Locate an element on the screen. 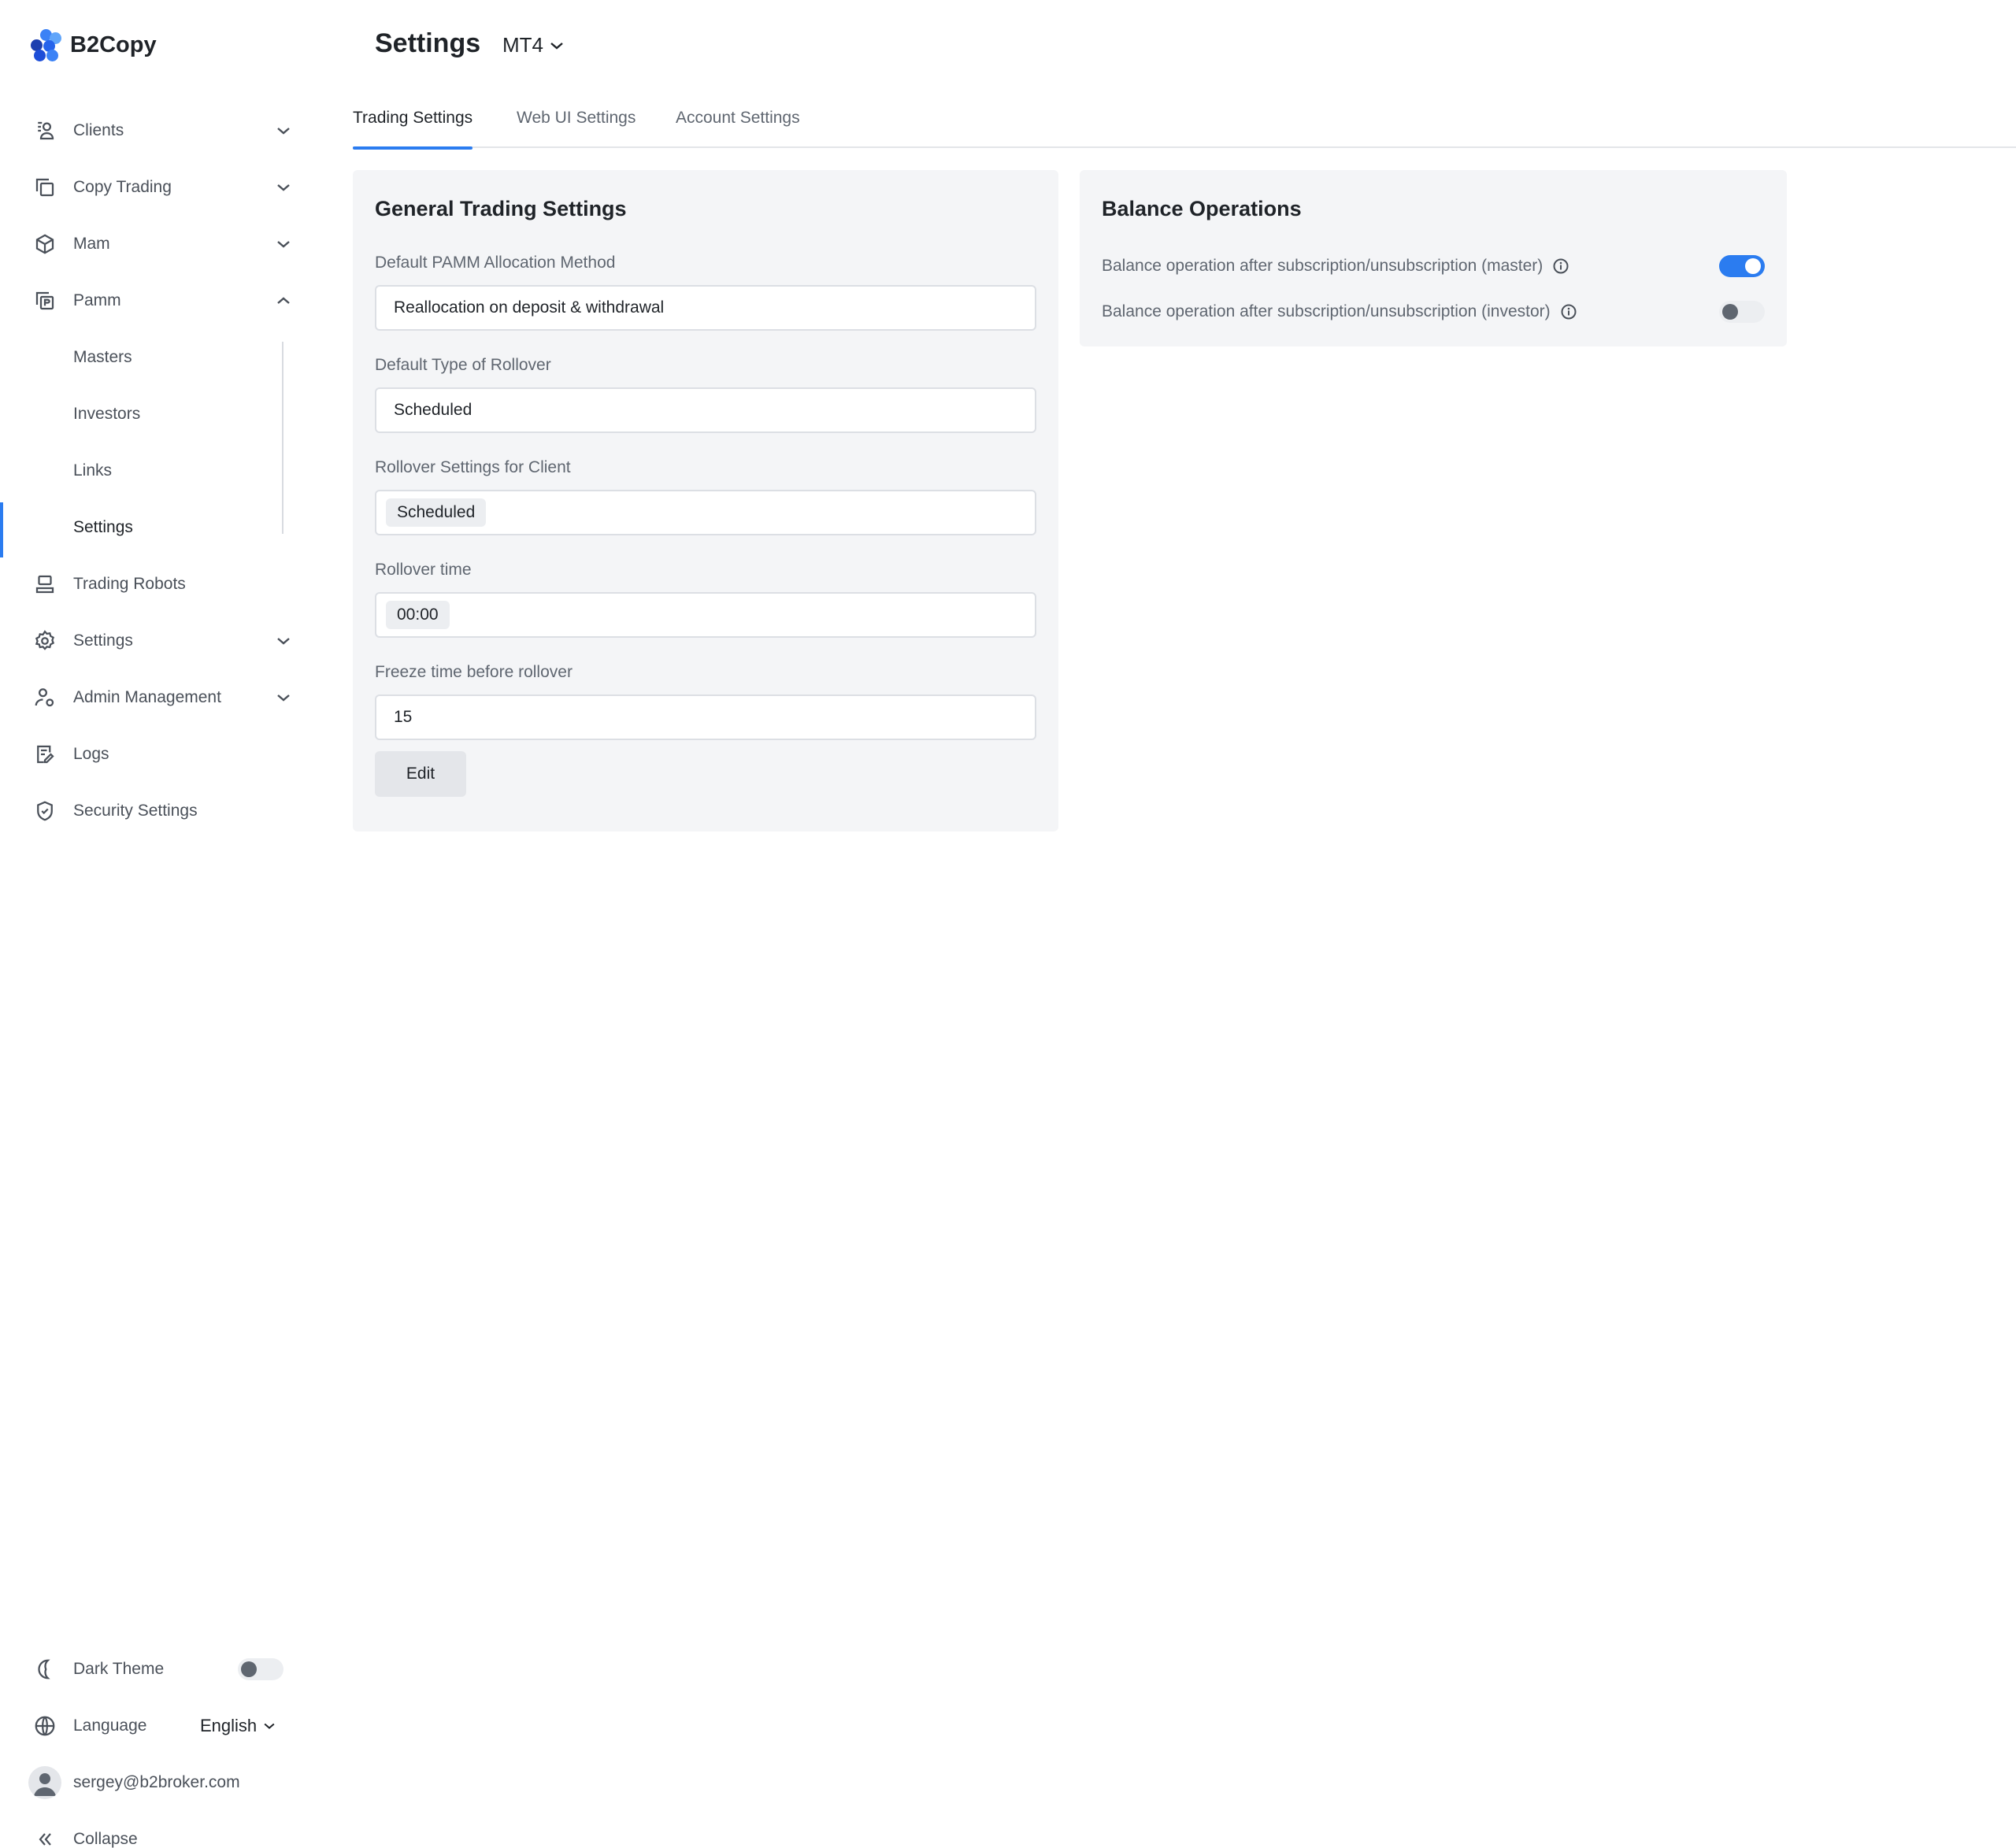 The width and height of the screenshot is (2016, 1848). robot-icon is located at coordinates (45, 584).